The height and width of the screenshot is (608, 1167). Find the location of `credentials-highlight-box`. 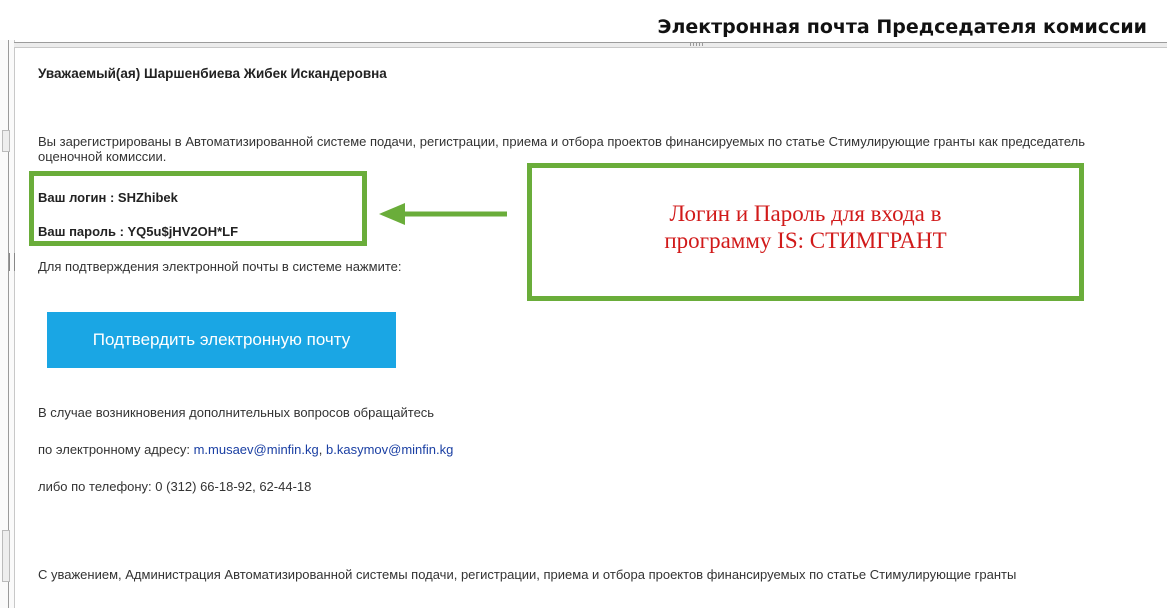

credentials-highlight-box is located at coordinates (198, 208).